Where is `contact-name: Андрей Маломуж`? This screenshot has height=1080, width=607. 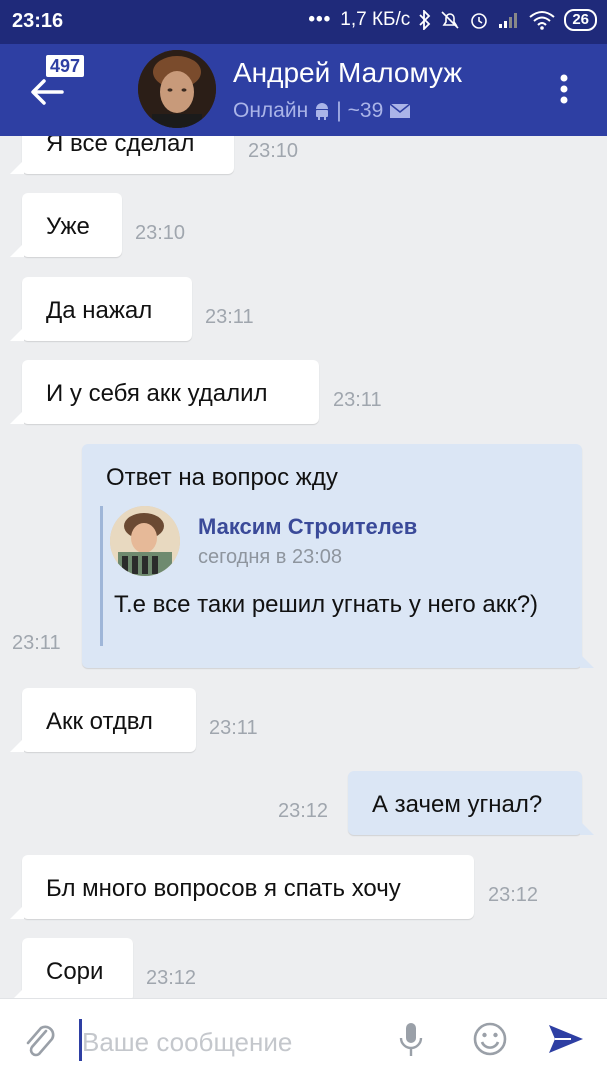
contact-name: Андрей Маломуж is located at coordinates (347, 73).